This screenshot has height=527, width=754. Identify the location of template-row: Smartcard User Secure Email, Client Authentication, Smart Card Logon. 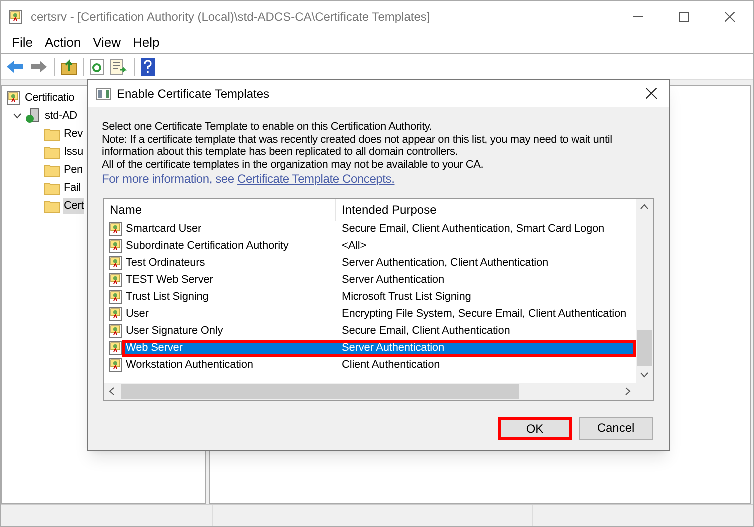
(380, 229).